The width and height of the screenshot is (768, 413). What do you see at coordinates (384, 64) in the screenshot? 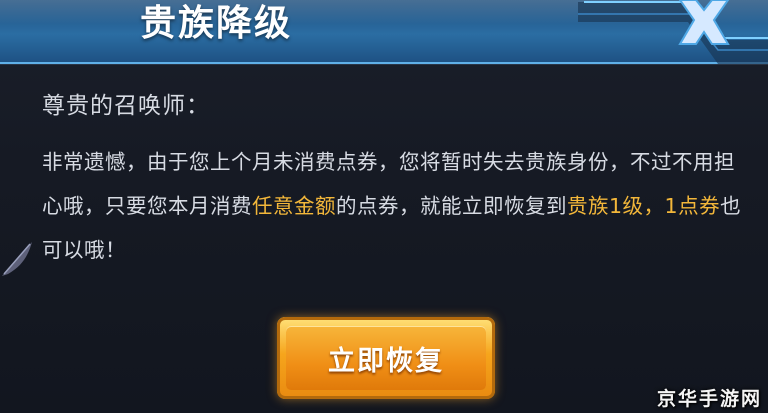
I see `header-divider` at bounding box center [384, 64].